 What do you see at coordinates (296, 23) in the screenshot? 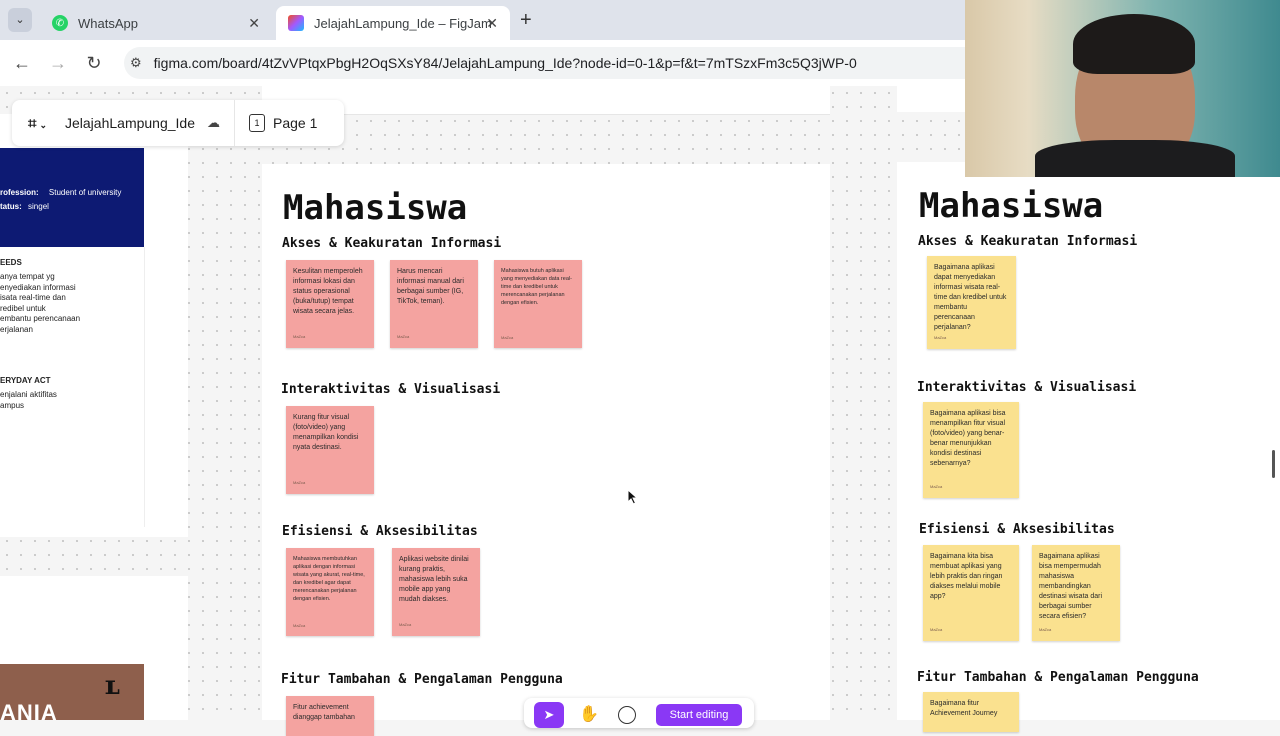
I see `figma-icon` at bounding box center [296, 23].